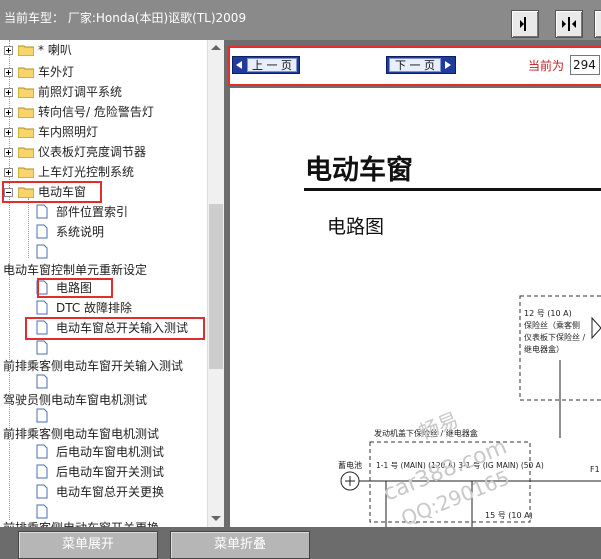 The image size is (601, 559). What do you see at coordinates (546, 66) in the screenshot?
I see `page-label: 当前为` at bounding box center [546, 66].